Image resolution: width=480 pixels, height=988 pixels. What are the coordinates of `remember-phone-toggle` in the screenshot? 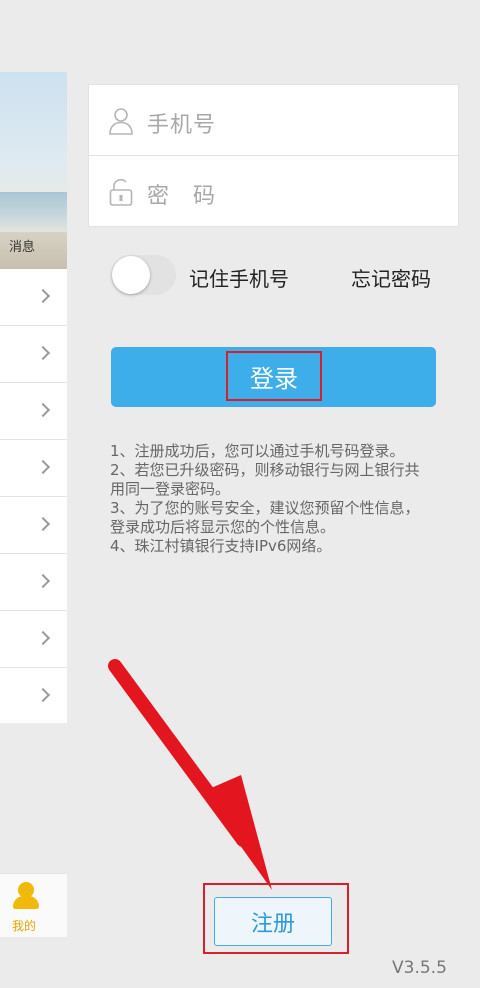 It's located at (143, 275).